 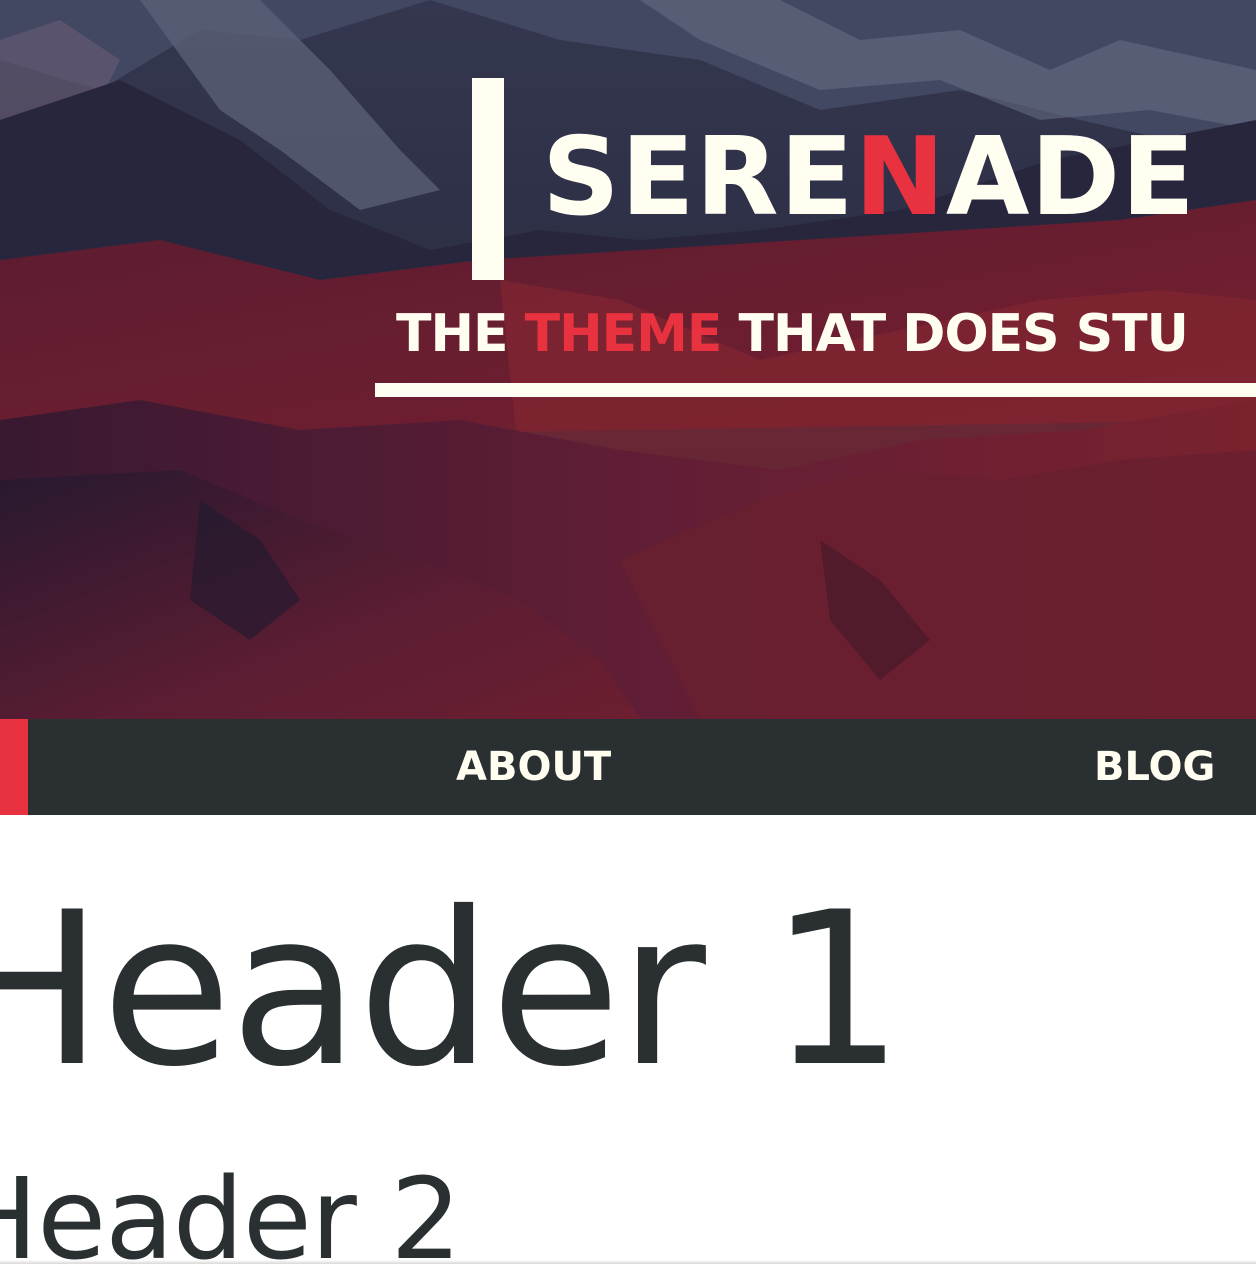 I want to click on nav-item-about: ABOUT, so click(x=533, y=767).